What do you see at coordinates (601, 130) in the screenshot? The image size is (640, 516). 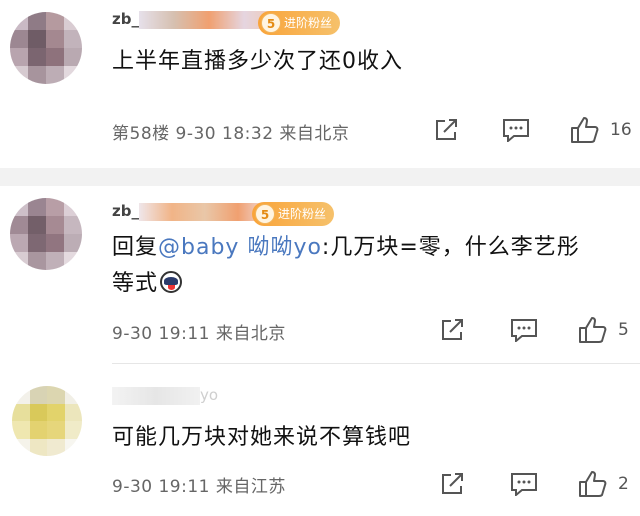 I see `like-button: 16` at bounding box center [601, 130].